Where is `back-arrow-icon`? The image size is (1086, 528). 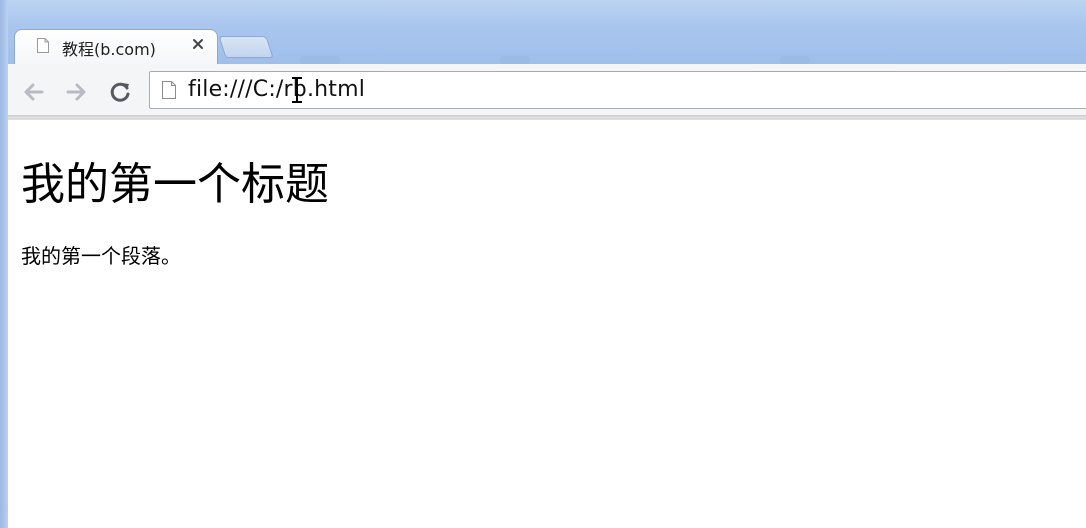
back-arrow-icon is located at coordinates (34, 92).